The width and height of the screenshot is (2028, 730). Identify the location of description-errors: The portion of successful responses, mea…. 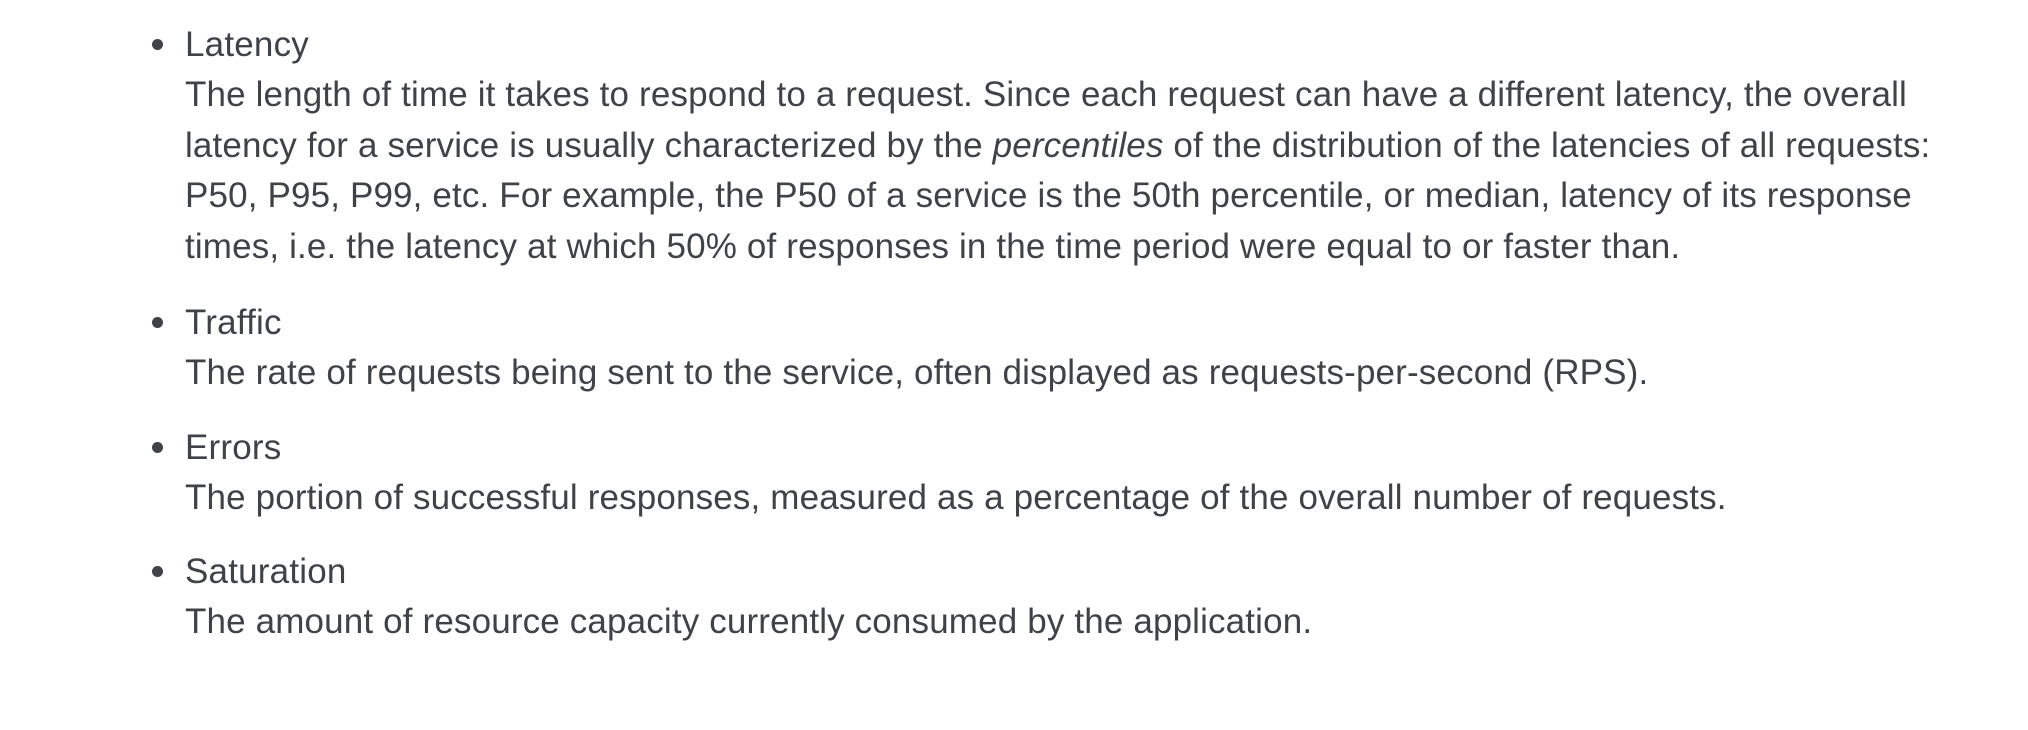
(956, 497).